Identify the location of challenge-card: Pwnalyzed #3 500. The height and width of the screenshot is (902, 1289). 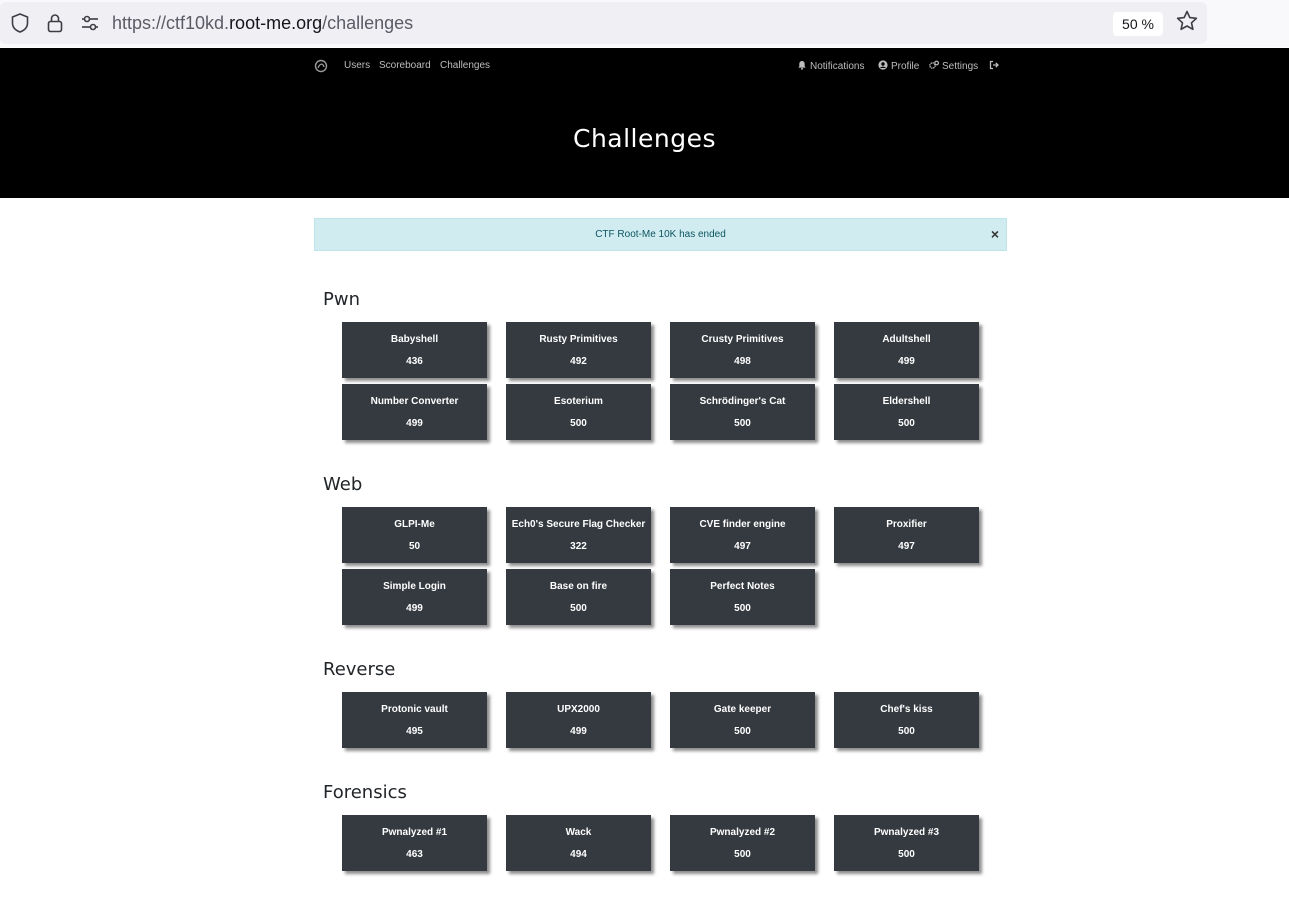
(906, 843).